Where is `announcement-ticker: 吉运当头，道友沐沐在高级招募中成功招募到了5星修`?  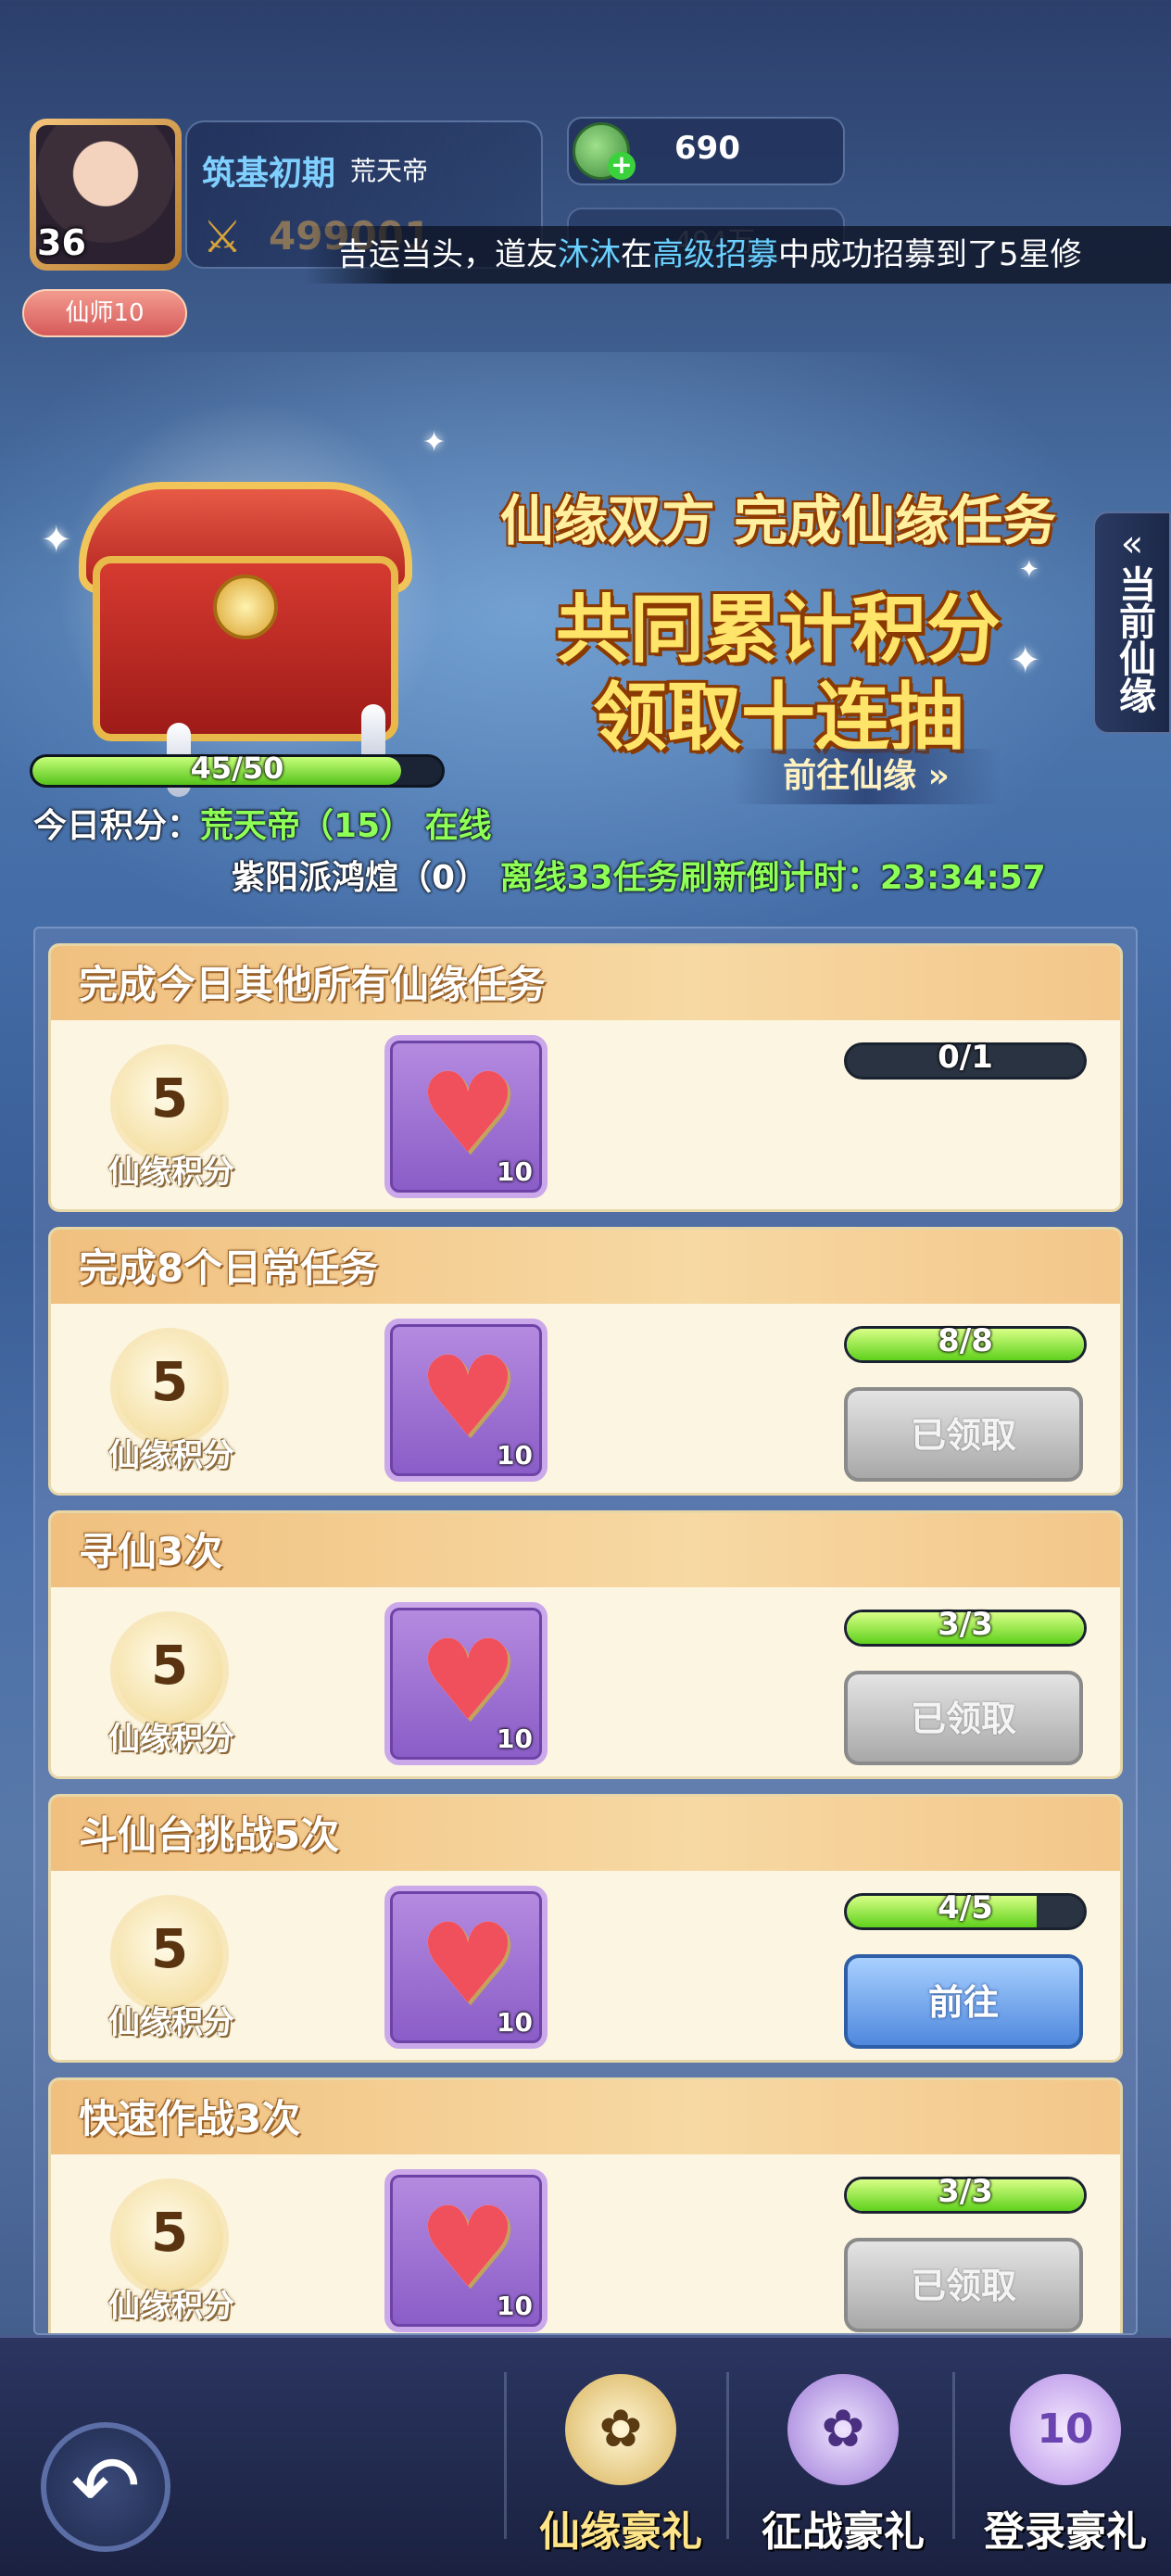 announcement-ticker: 吉运当头，道友沐沐在高级招募中成功招募到了5星修 is located at coordinates (739, 255).